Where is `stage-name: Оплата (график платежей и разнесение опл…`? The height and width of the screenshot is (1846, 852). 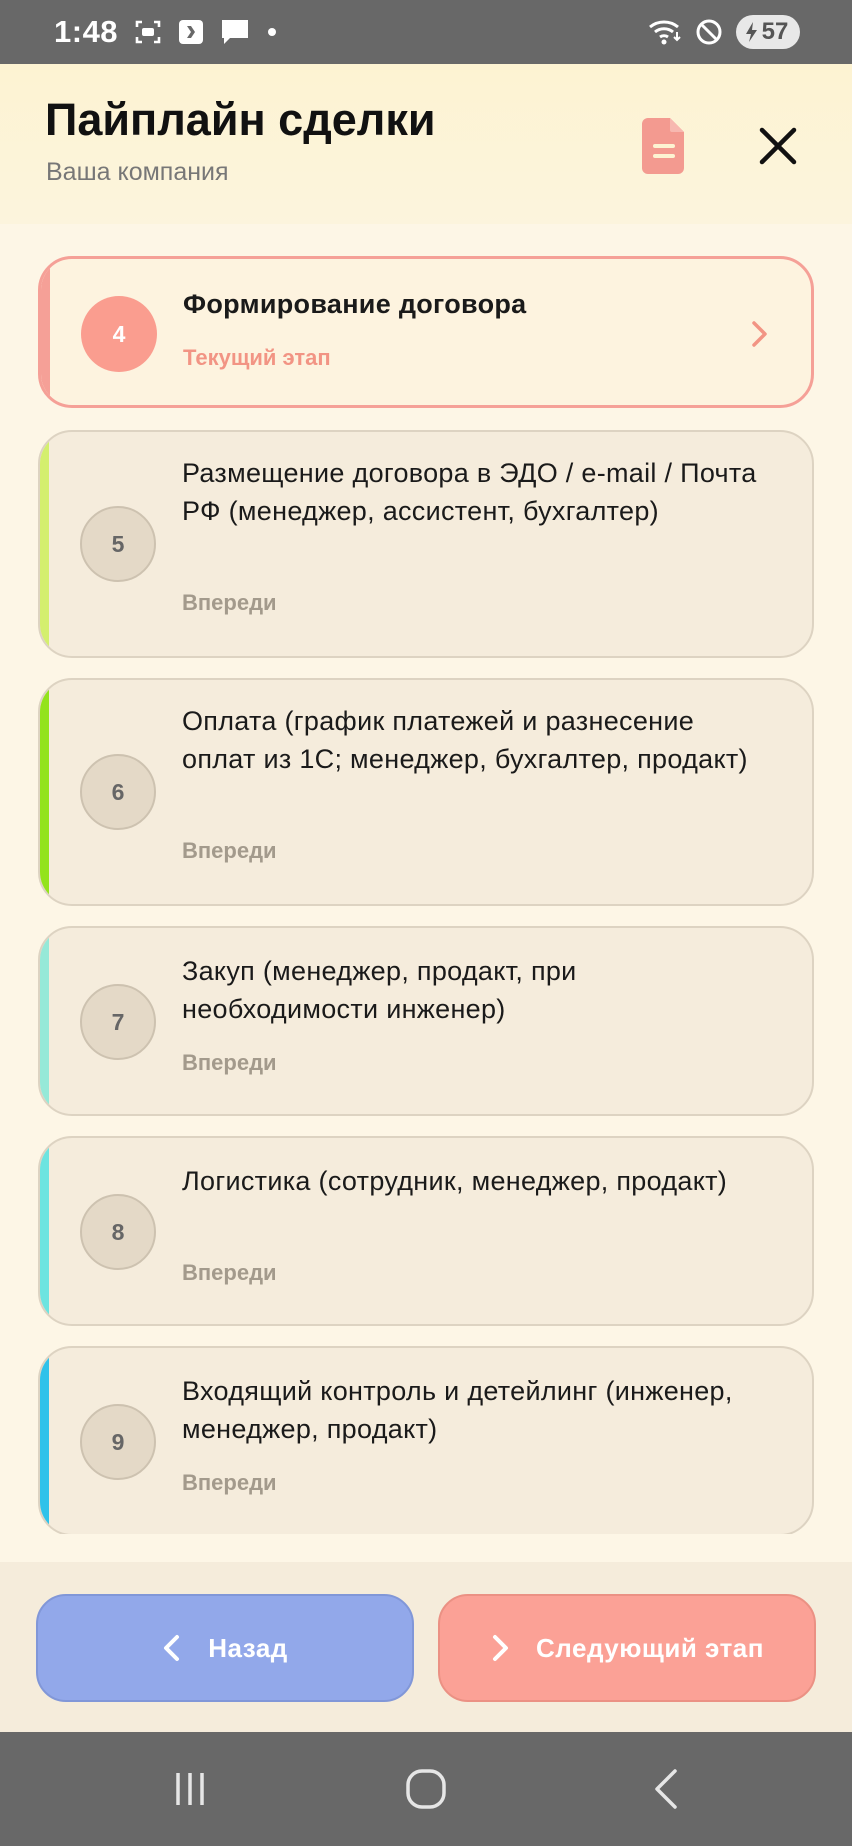 stage-name: Оплата (график платежей и разнесение опл… is located at coordinates (465, 740).